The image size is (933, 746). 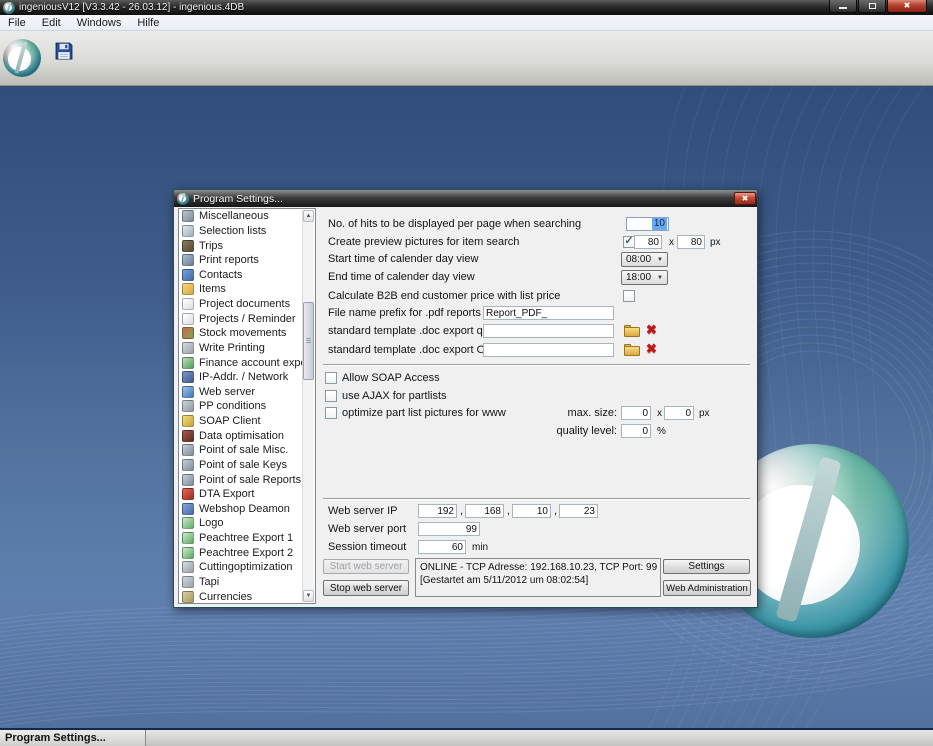 I want to click on menu-file: File, so click(x=17, y=23).